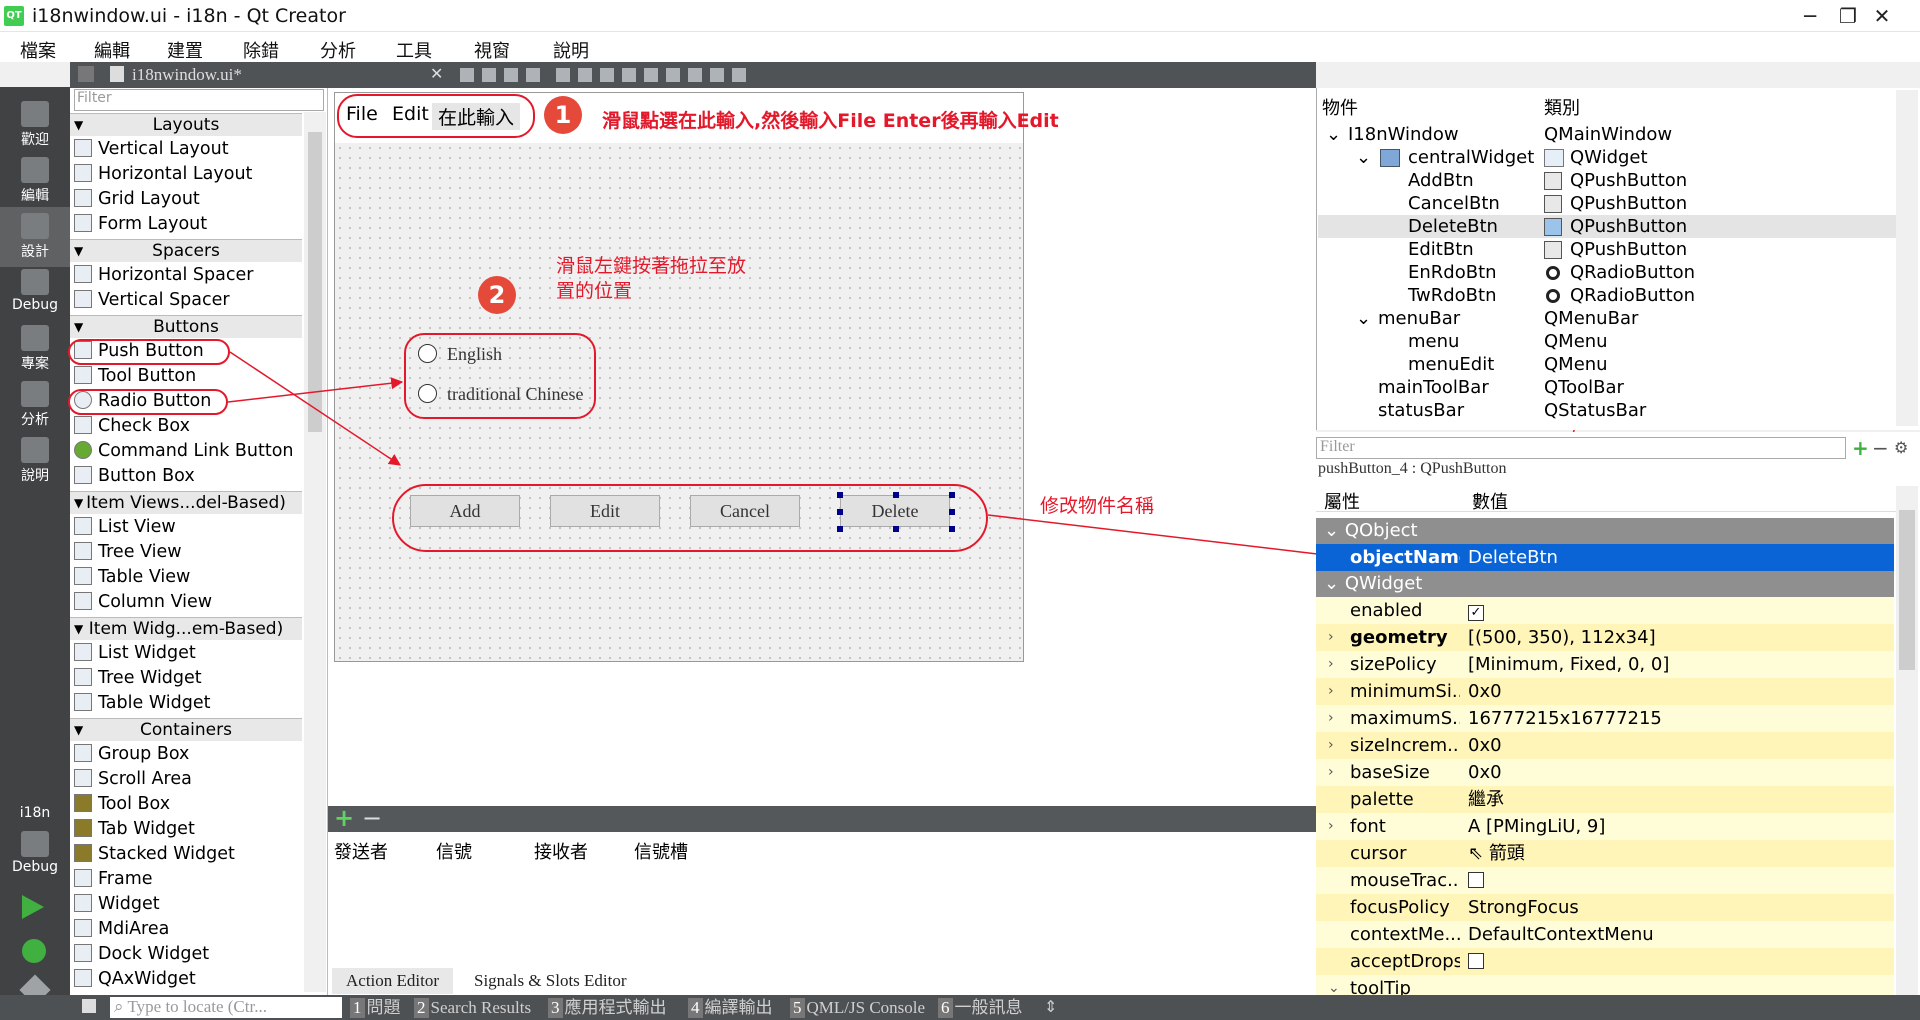 The height and width of the screenshot is (1020, 1920). I want to click on prop-name: cursor, so click(1378, 853).